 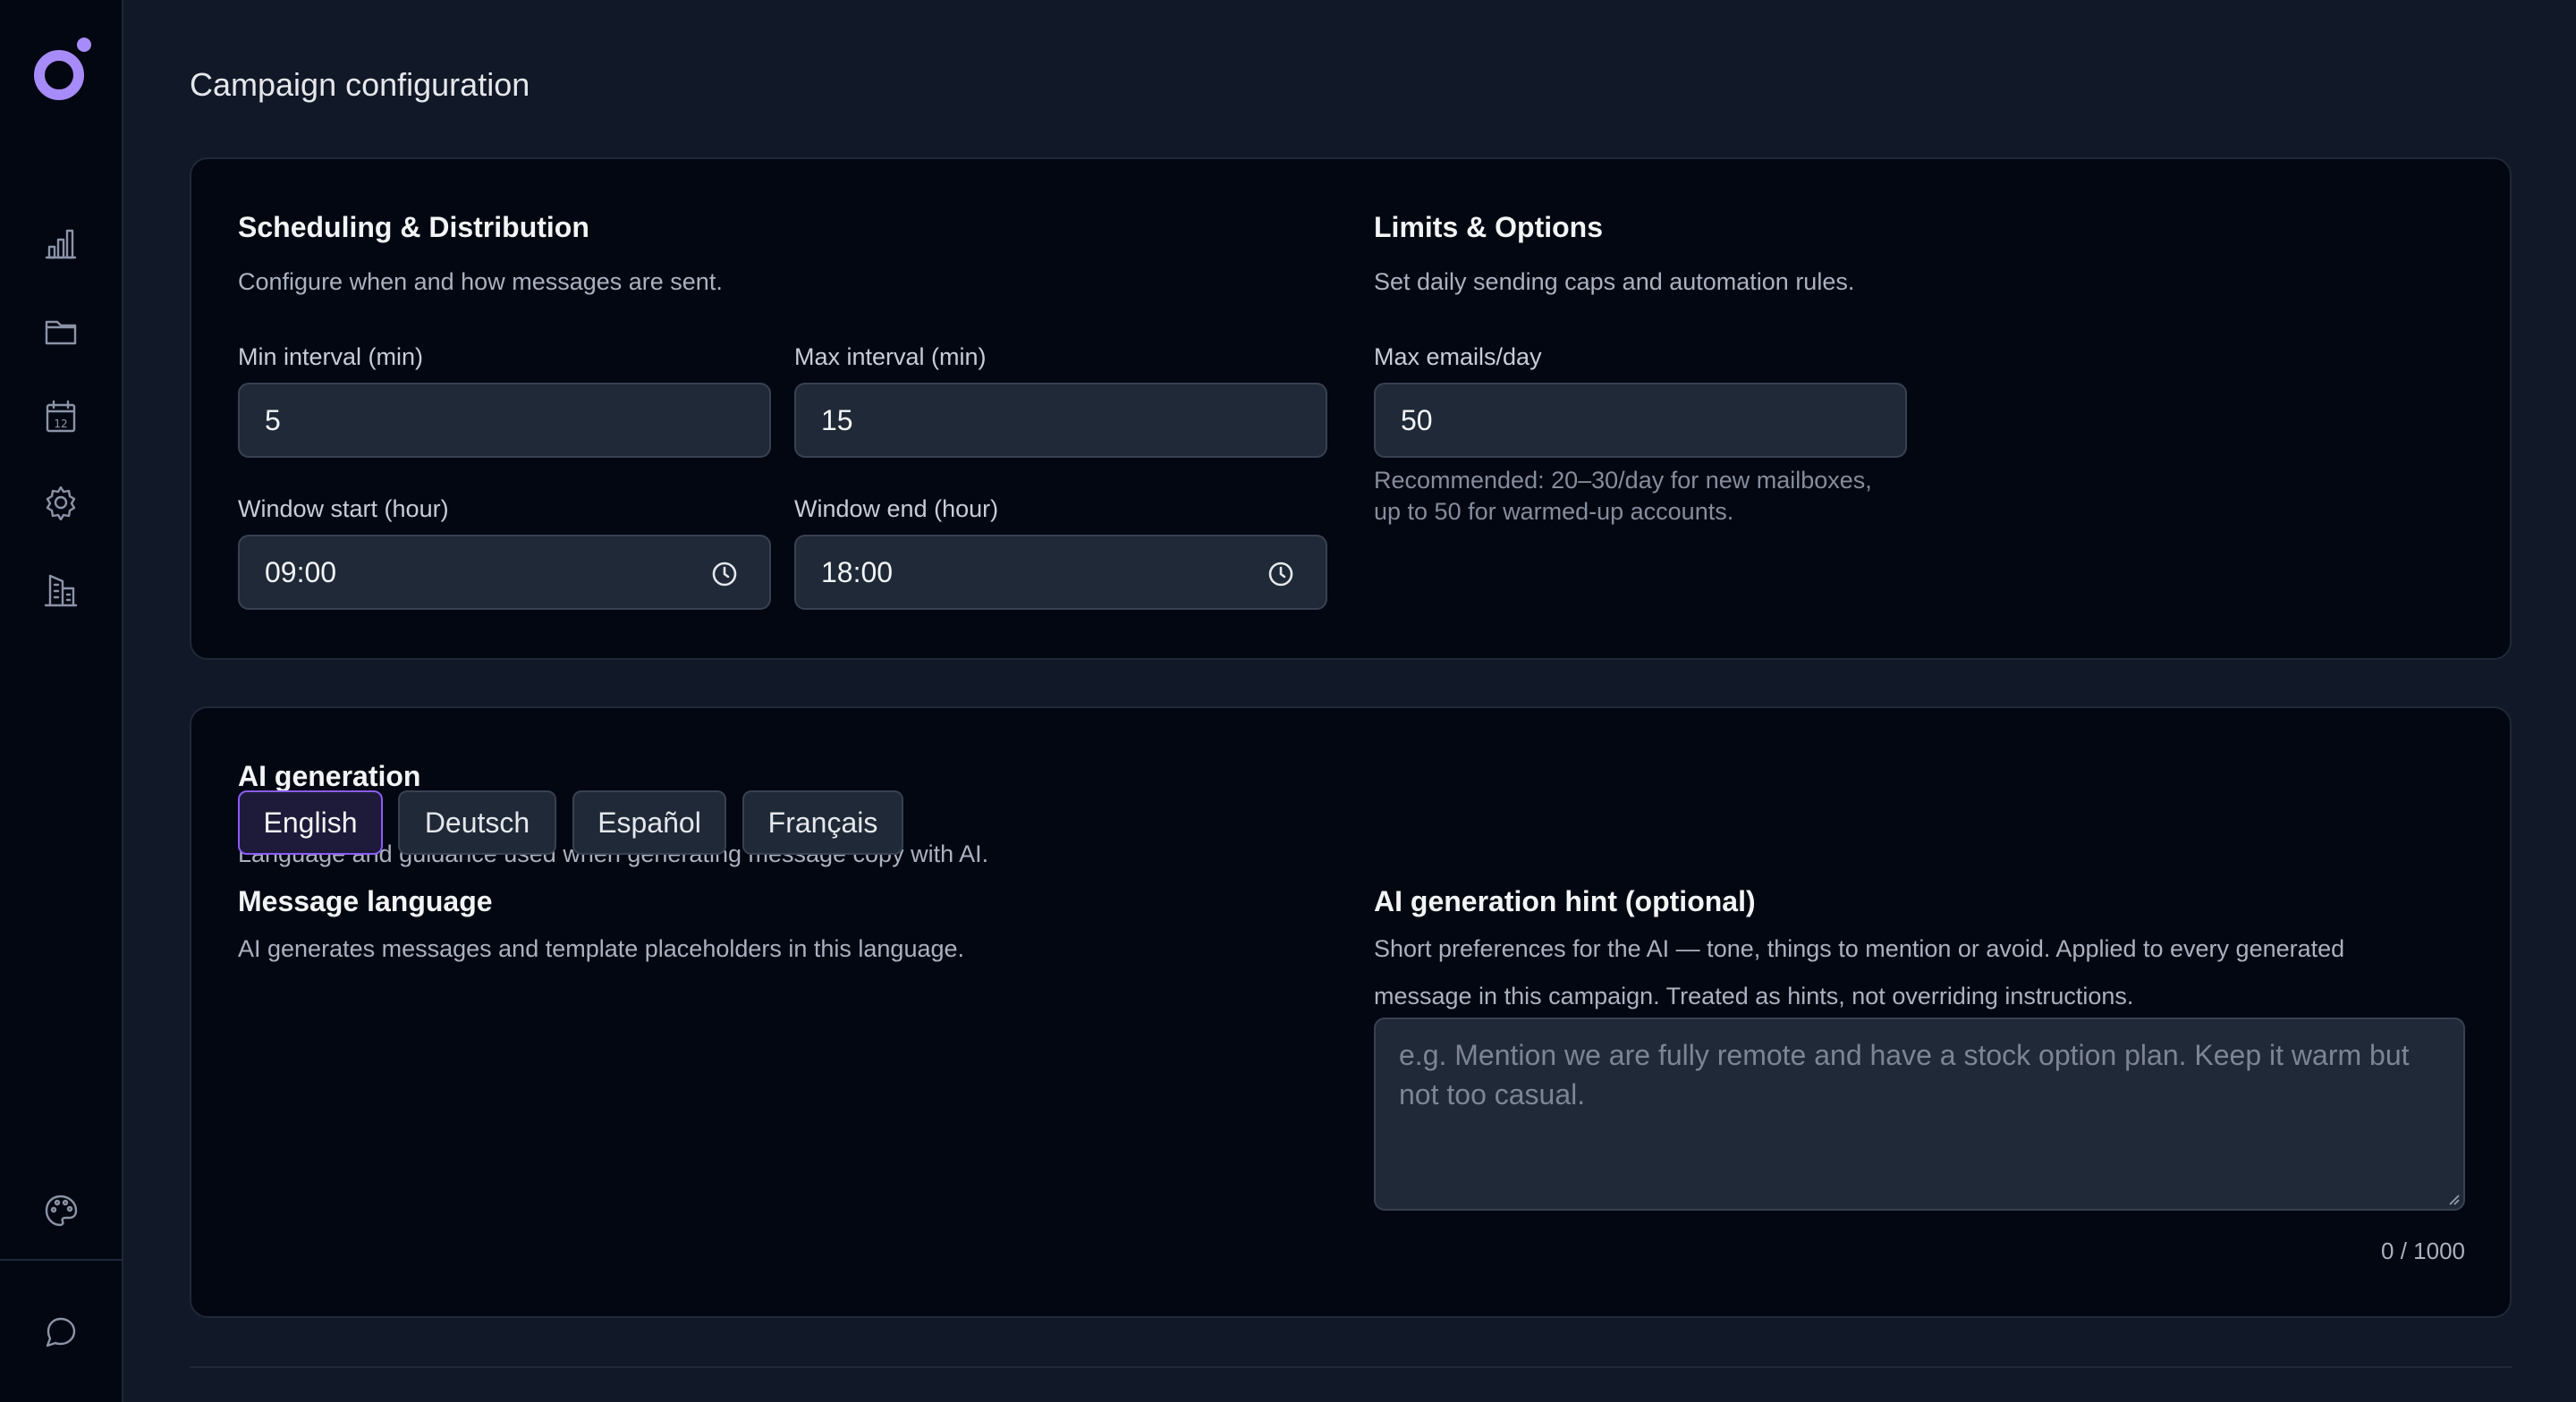 What do you see at coordinates (1488, 227) in the screenshot?
I see `limits-title: Limits & Options` at bounding box center [1488, 227].